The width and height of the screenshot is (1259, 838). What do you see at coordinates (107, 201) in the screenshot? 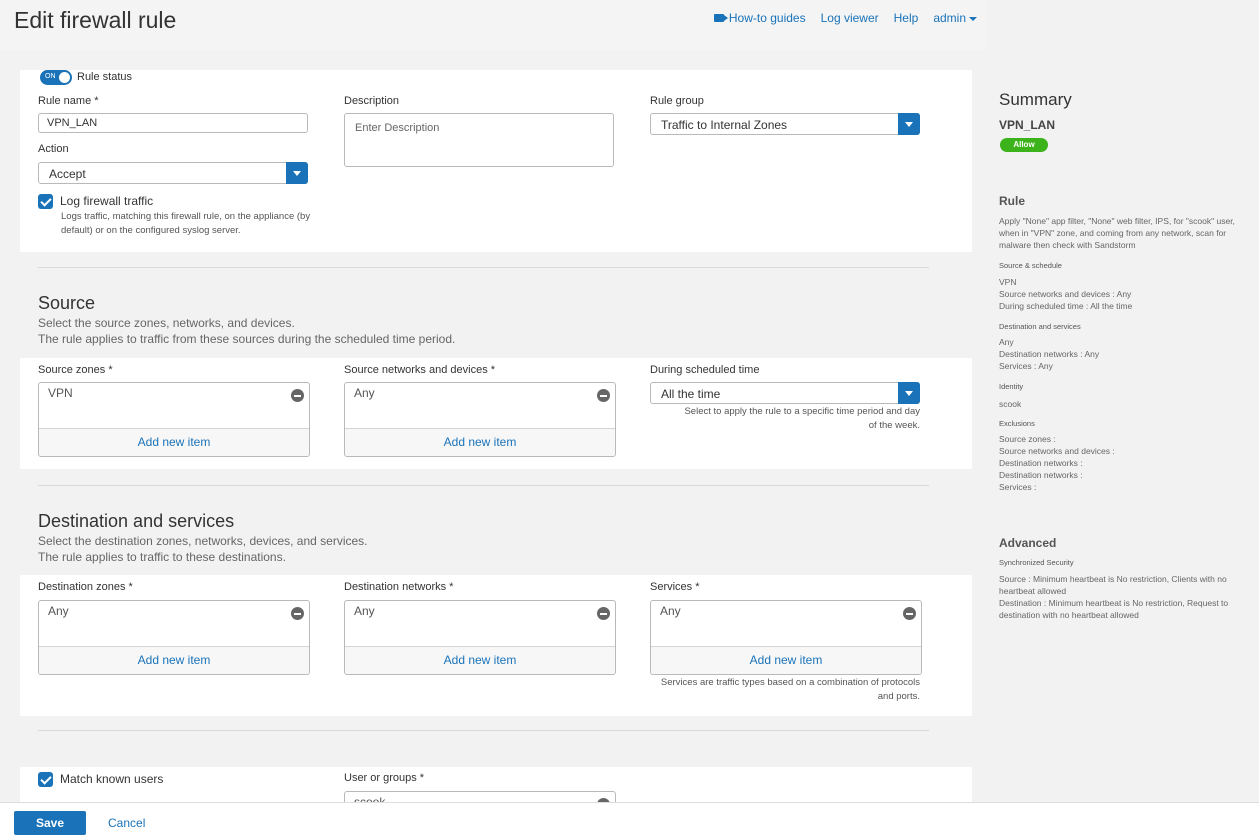
I see `log-traffic-label: Log firewall traffic` at bounding box center [107, 201].